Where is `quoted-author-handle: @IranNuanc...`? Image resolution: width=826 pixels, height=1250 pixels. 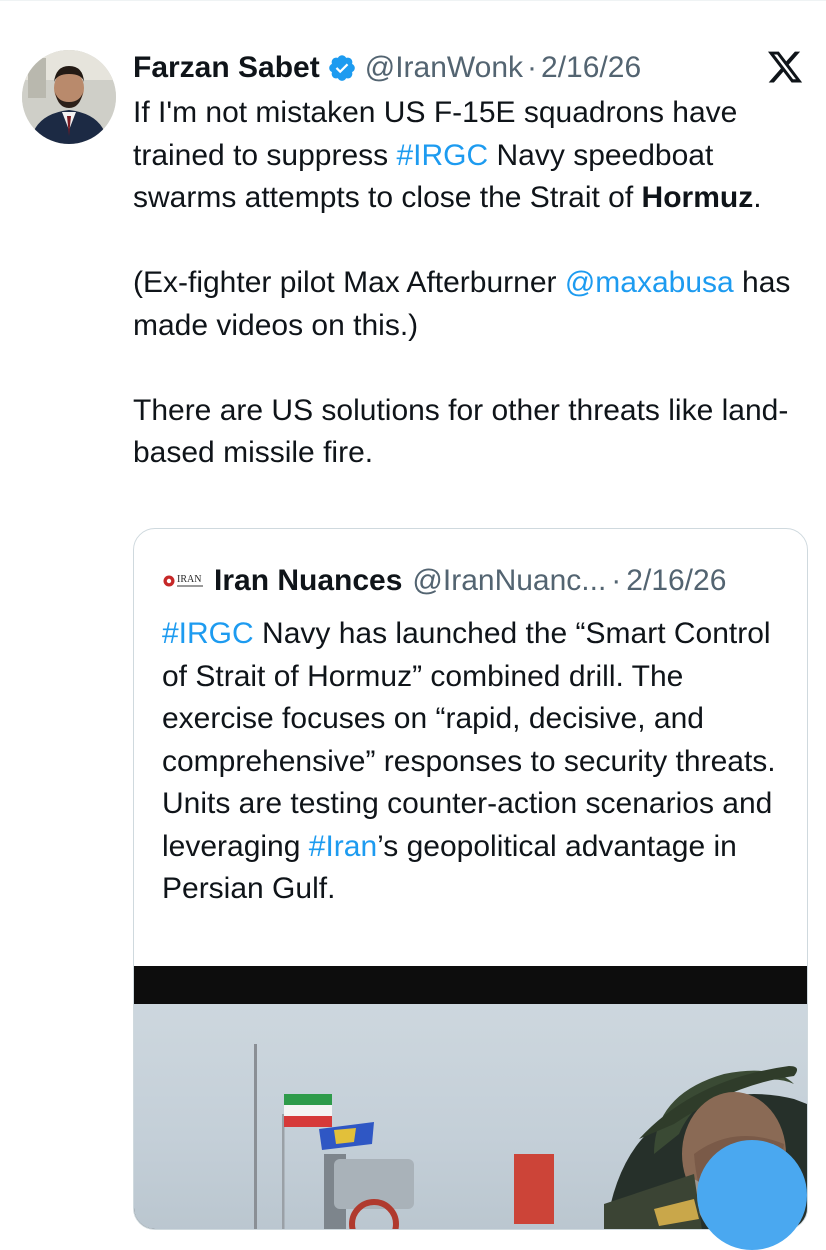 quoted-author-handle: @IranNuanc... is located at coordinates (509, 581).